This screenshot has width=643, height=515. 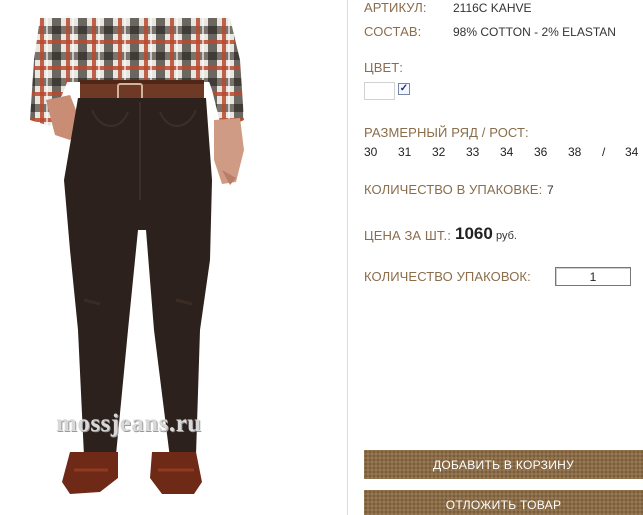 I want to click on price-label: ЦЕНА ЗА ШТ.:, so click(x=407, y=235).